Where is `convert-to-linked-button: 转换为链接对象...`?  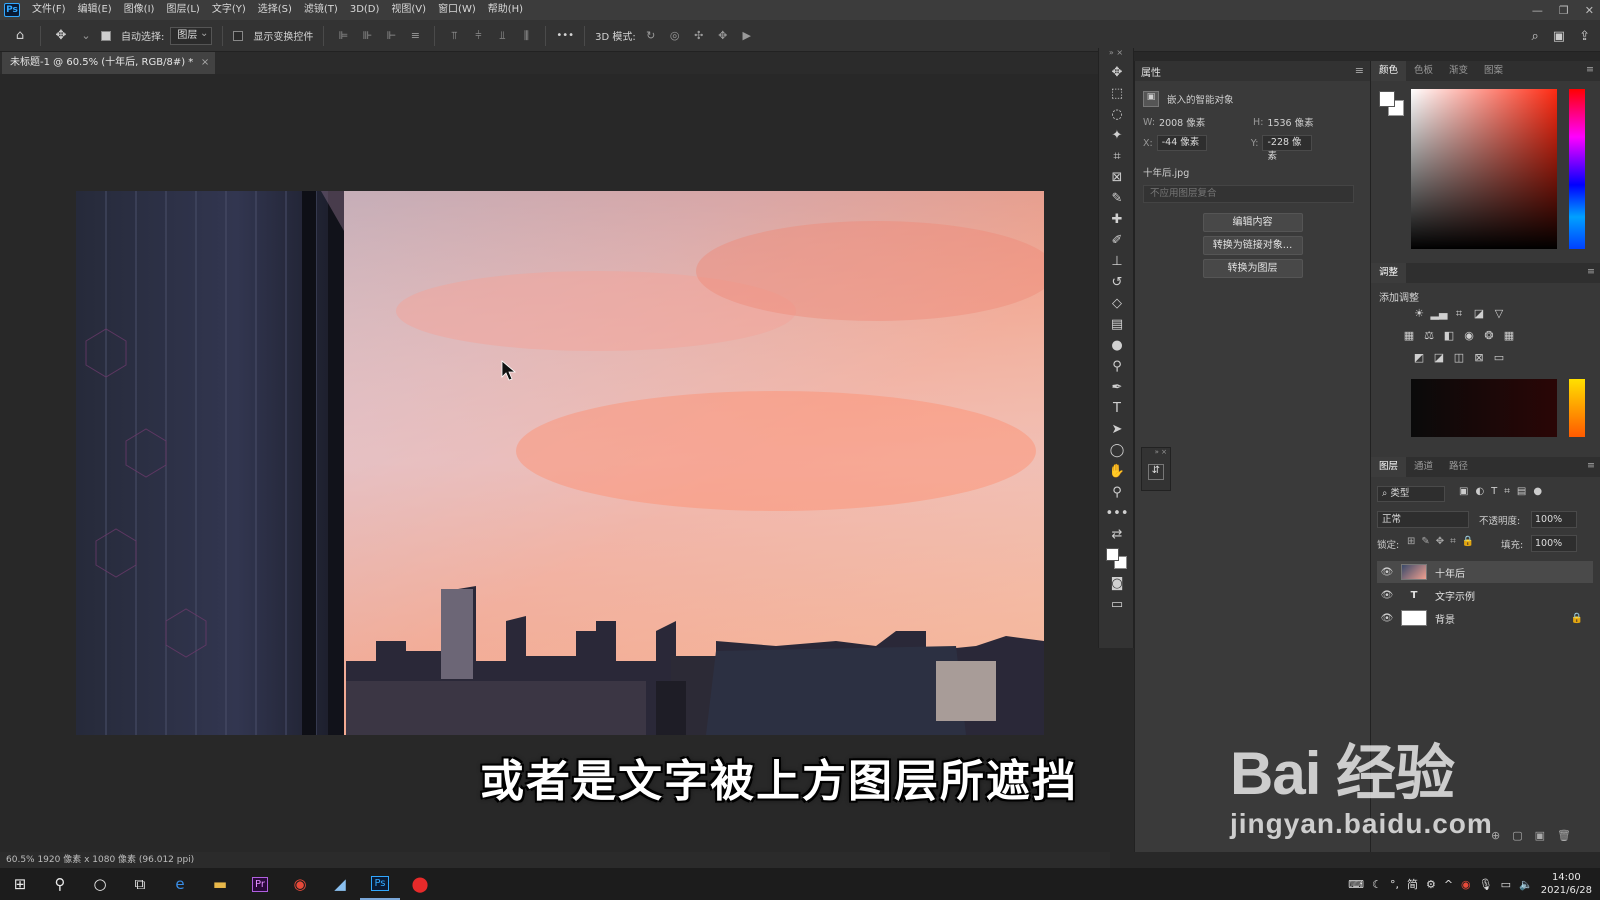
convert-to-linked-button: 转换为链接对象... is located at coordinates (1252, 245).